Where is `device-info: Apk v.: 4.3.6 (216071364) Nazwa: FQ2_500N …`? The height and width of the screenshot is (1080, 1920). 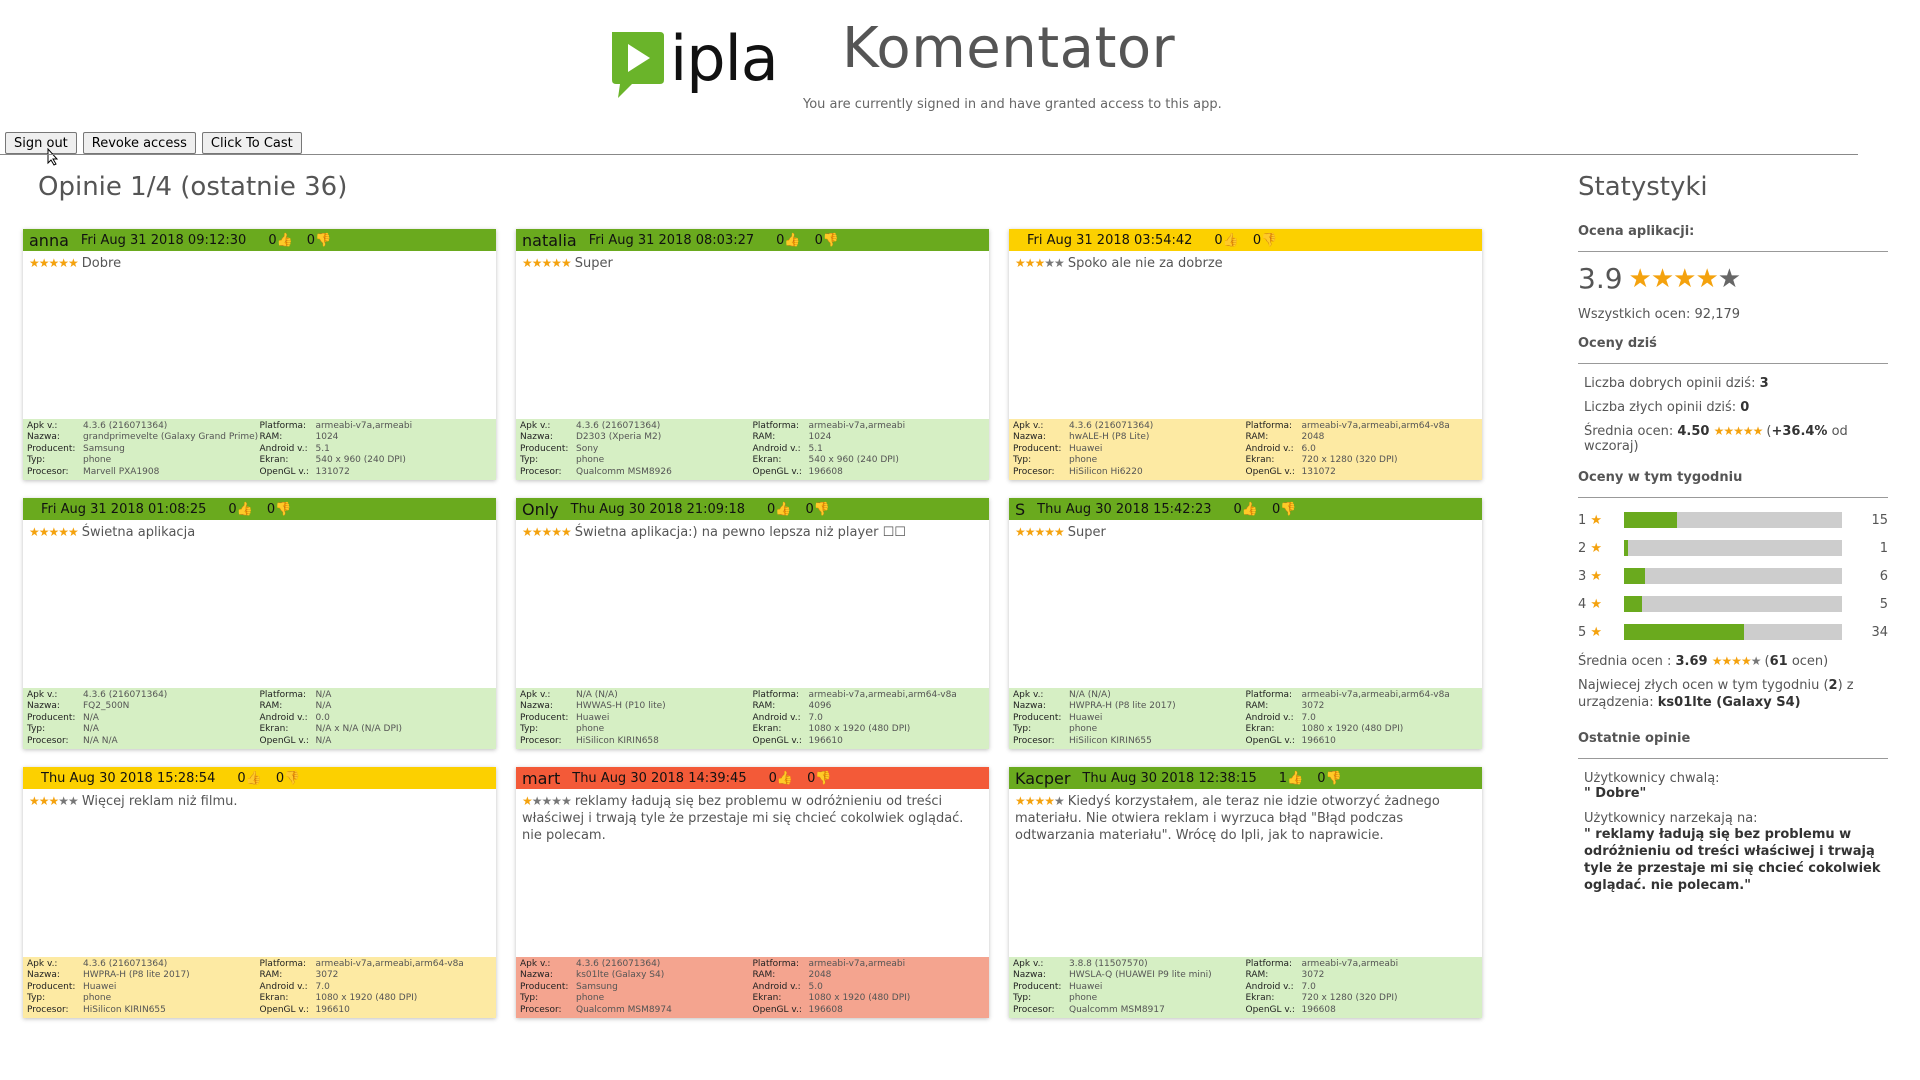
device-info: Apk v.: 4.3.6 (216071364) Nazwa: FQ2_500N … is located at coordinates (259, 718).